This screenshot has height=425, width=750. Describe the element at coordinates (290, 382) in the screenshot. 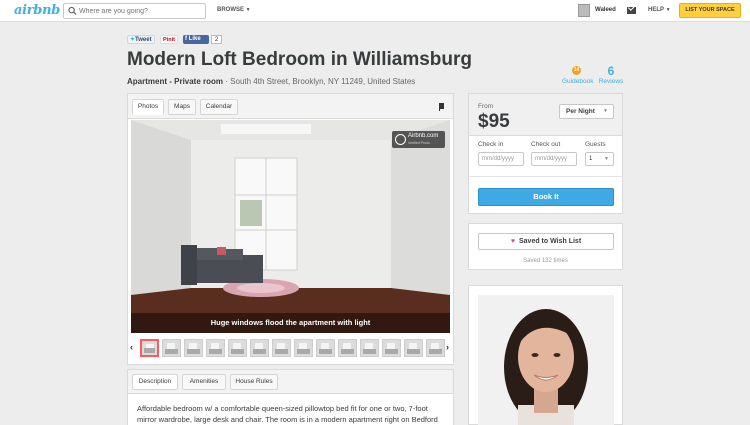

I see `description-tabs: Description Amenities House Rules` at that location.